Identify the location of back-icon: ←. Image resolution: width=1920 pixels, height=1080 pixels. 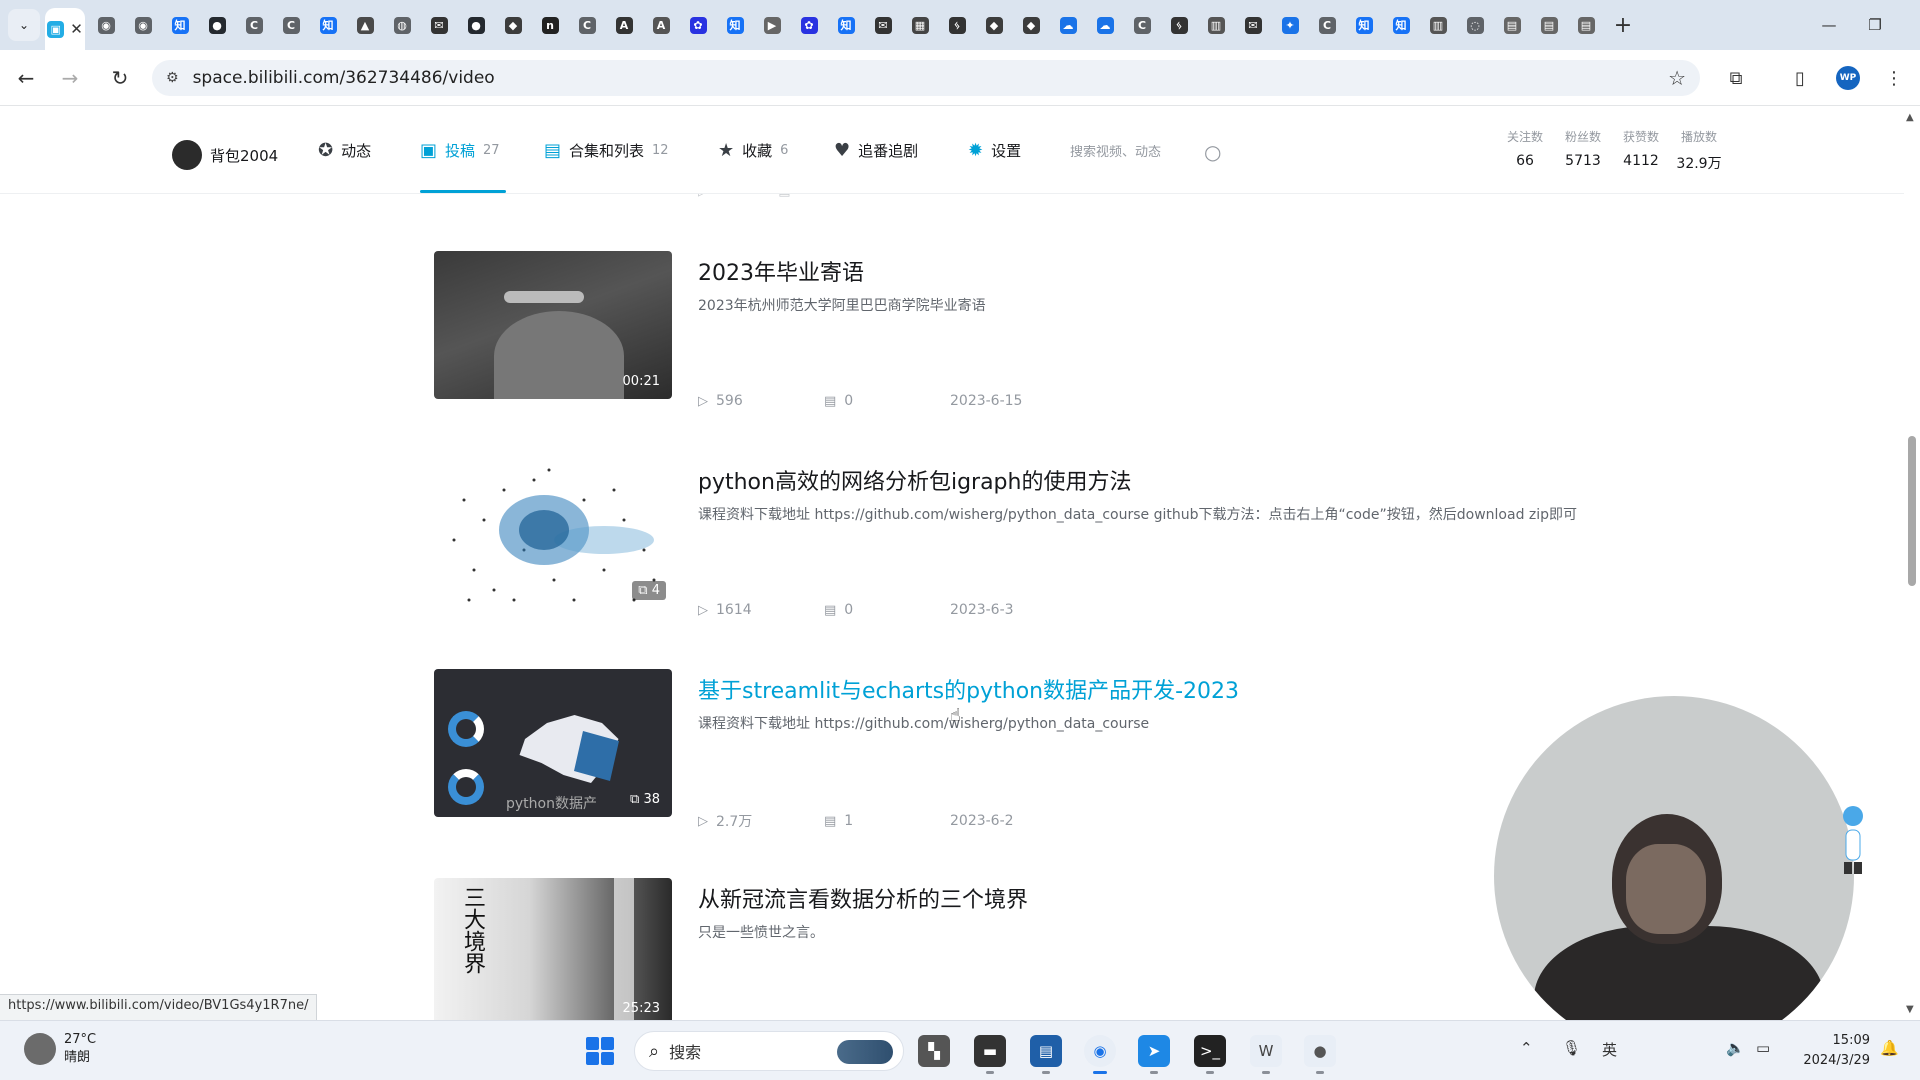
(26, 78).